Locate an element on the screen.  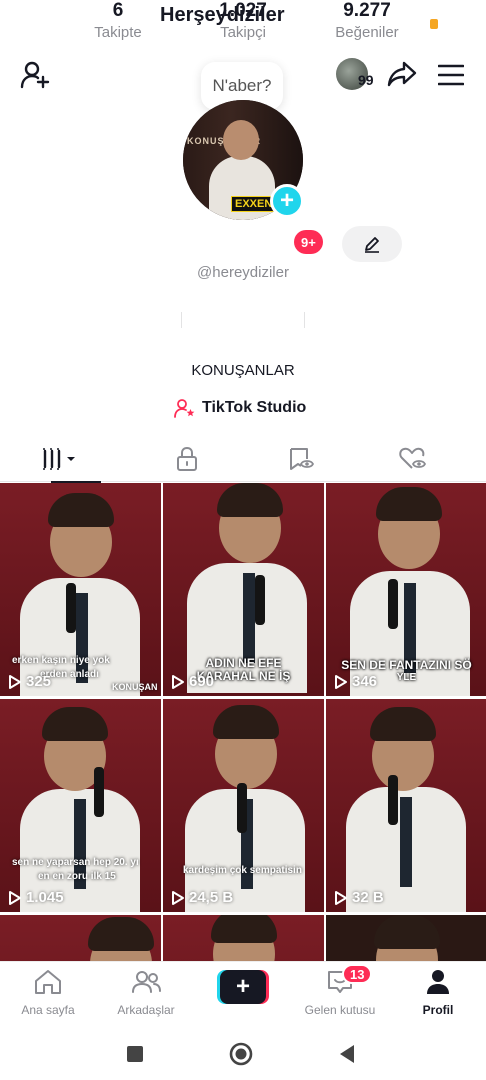
home-icon is located at coordinates (48, 982).